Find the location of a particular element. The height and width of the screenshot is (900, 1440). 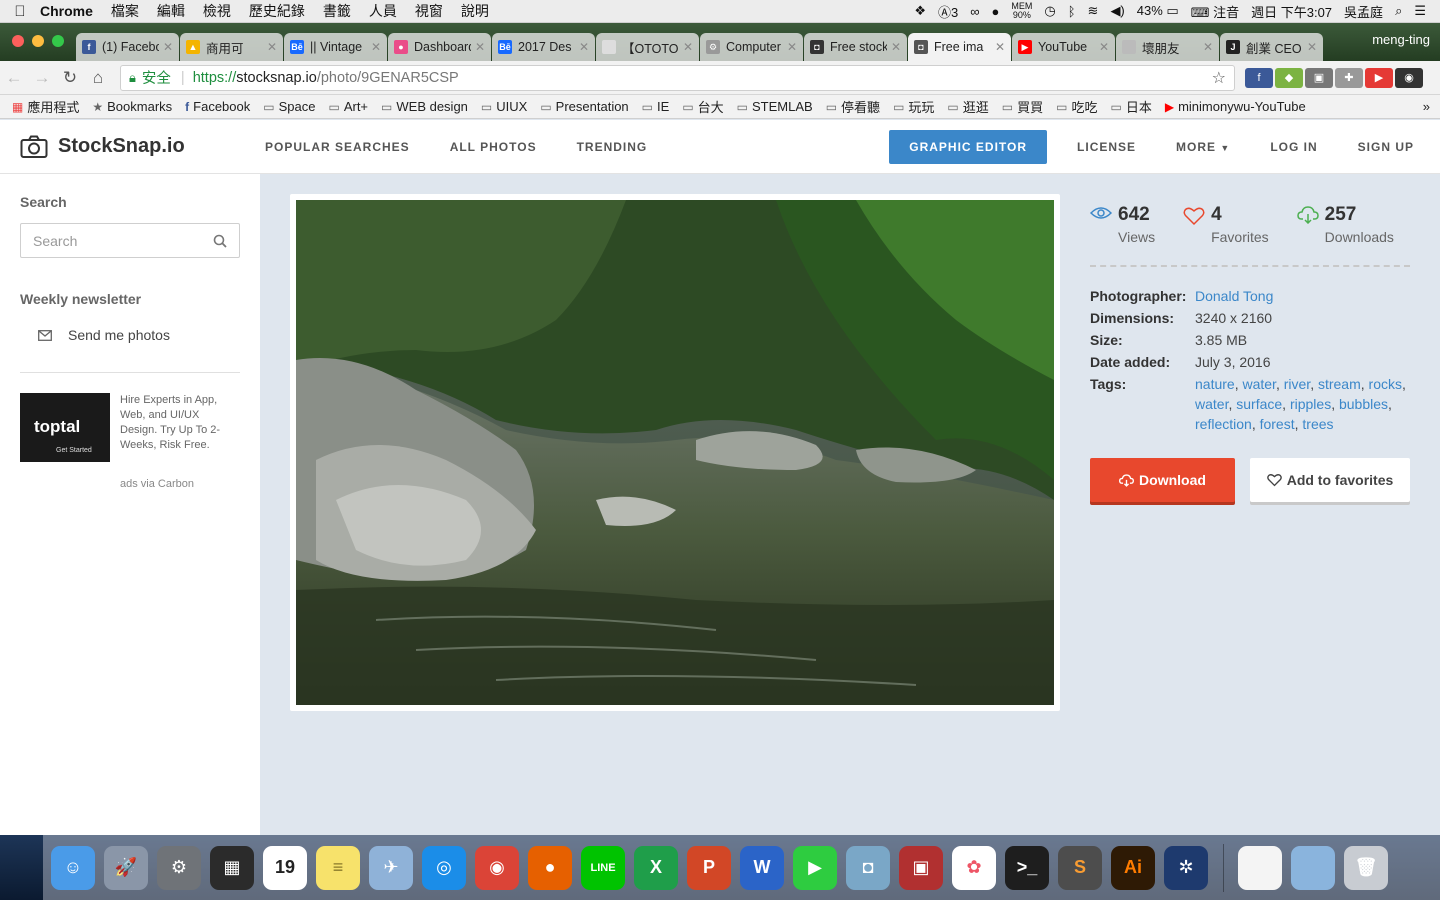

folder-icon is located at coordinates (1313, 867).